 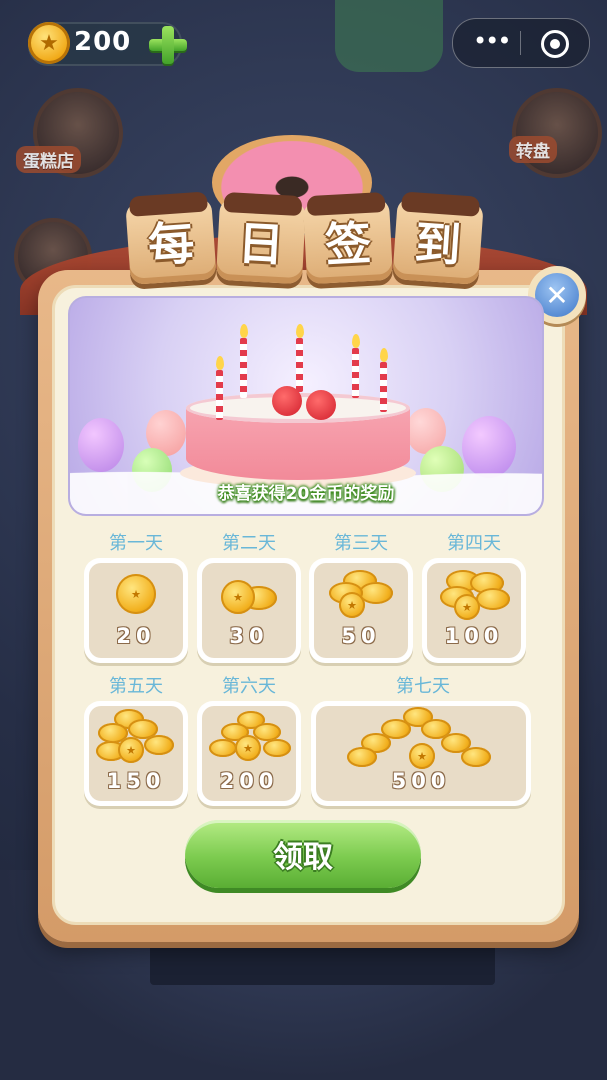 I want to click on day-2-card: 30, so click(x=249, y=610).